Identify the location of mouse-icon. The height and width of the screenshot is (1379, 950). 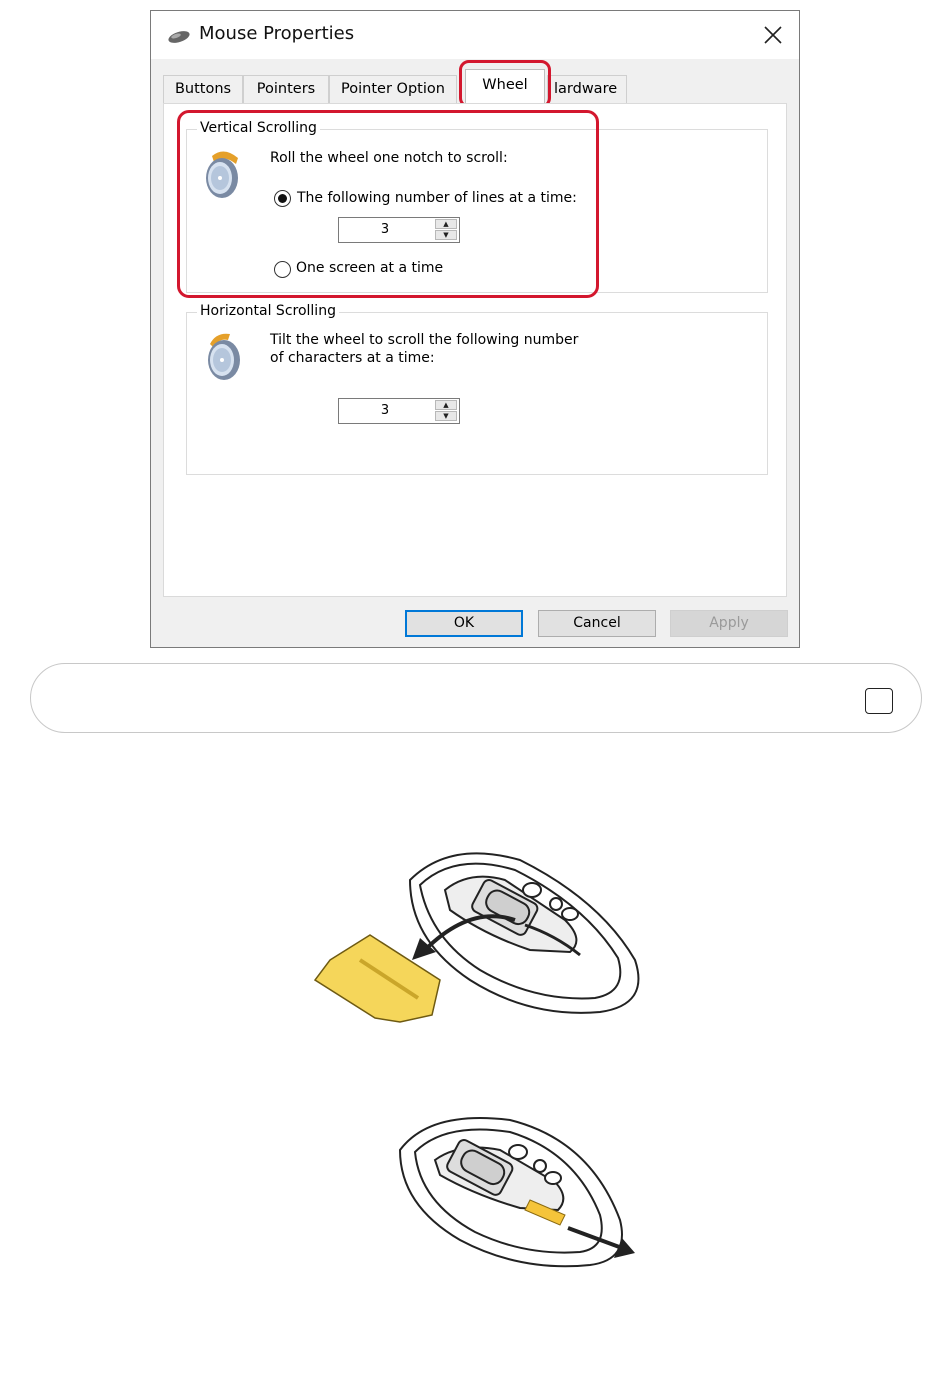
(179, 38).